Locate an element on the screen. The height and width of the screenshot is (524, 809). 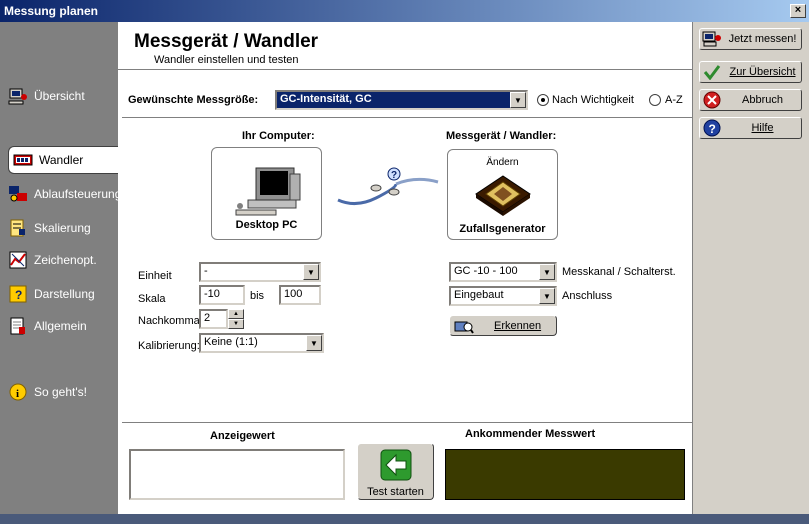
device-heading: Messgerät / Wandler: is located at coordinates (501, 136).